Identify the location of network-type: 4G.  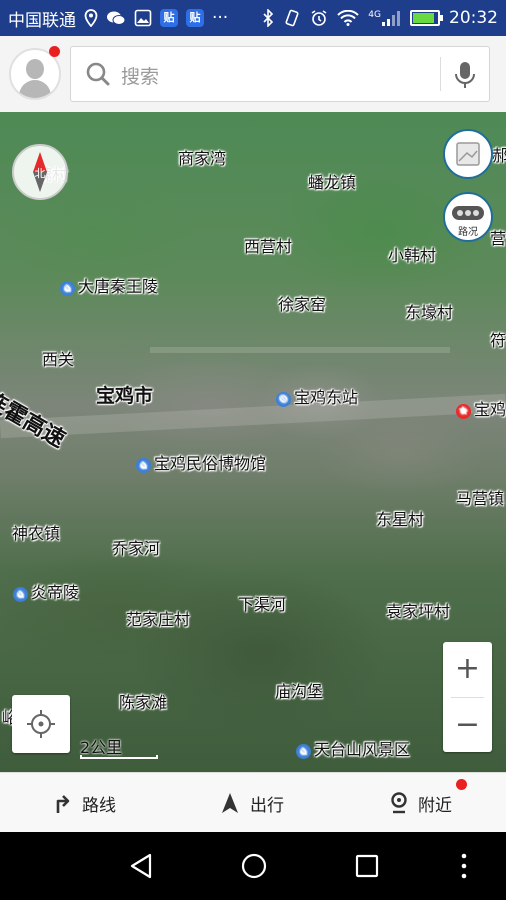
(374, 15).